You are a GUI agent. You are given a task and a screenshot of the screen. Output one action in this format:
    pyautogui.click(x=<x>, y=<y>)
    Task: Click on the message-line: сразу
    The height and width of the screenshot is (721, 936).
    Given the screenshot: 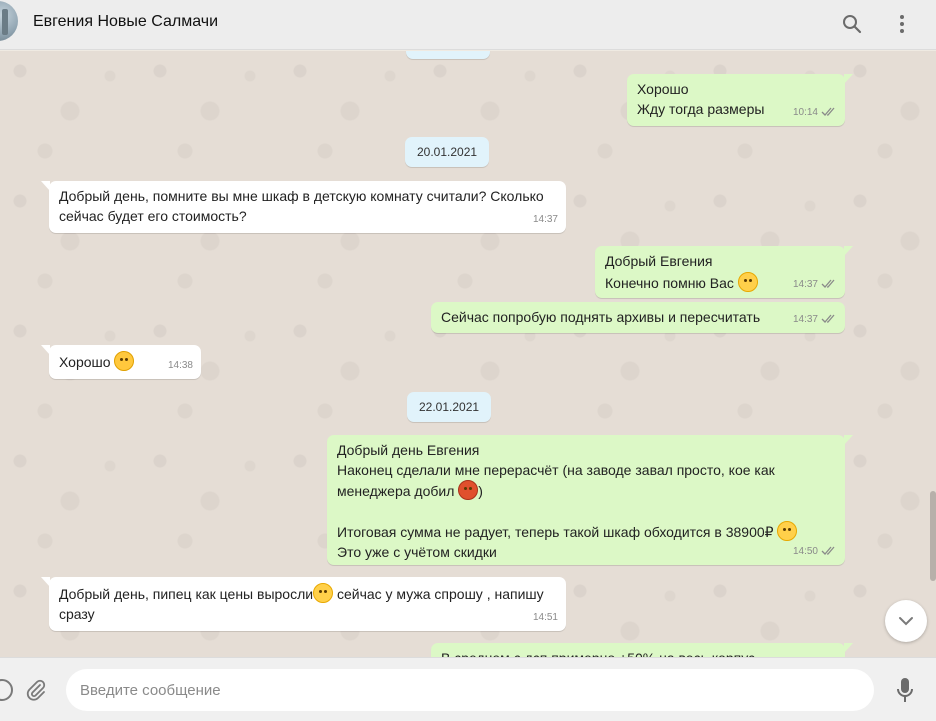 What is the action you would take?
    pyautogui.click(x=77, y=613)
    